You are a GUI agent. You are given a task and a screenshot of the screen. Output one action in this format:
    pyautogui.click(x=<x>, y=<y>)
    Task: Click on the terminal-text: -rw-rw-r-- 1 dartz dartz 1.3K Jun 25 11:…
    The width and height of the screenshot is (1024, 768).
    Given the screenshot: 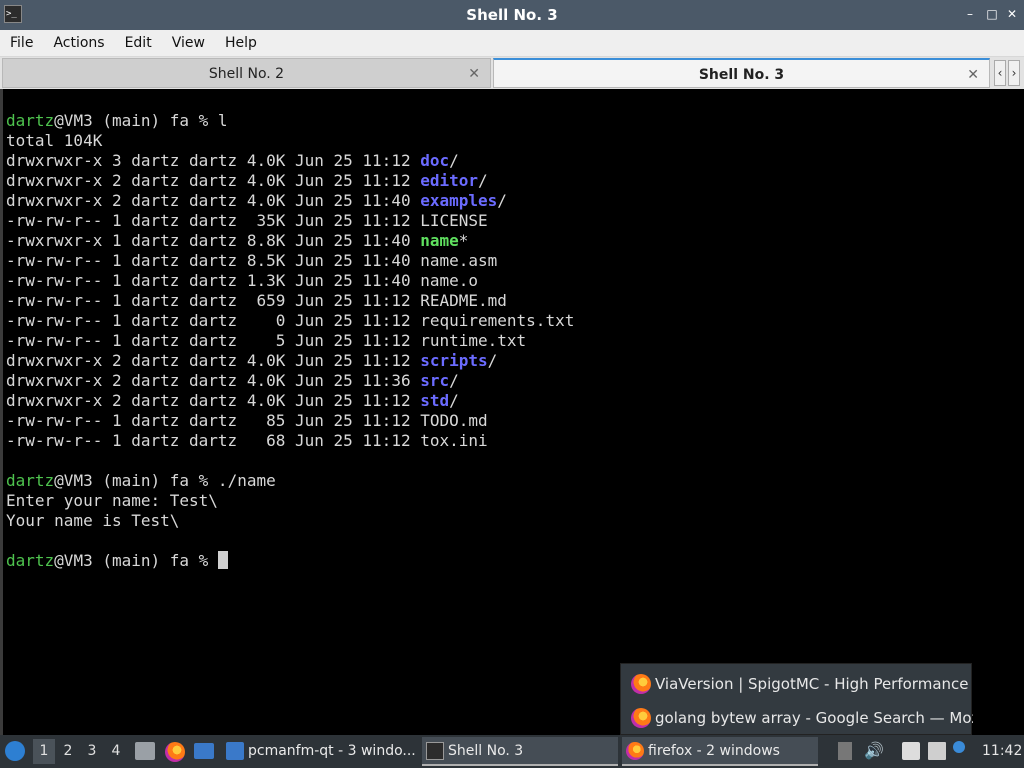 What is the action you would take?
    pyautogui.click(x=242, y=280)
    